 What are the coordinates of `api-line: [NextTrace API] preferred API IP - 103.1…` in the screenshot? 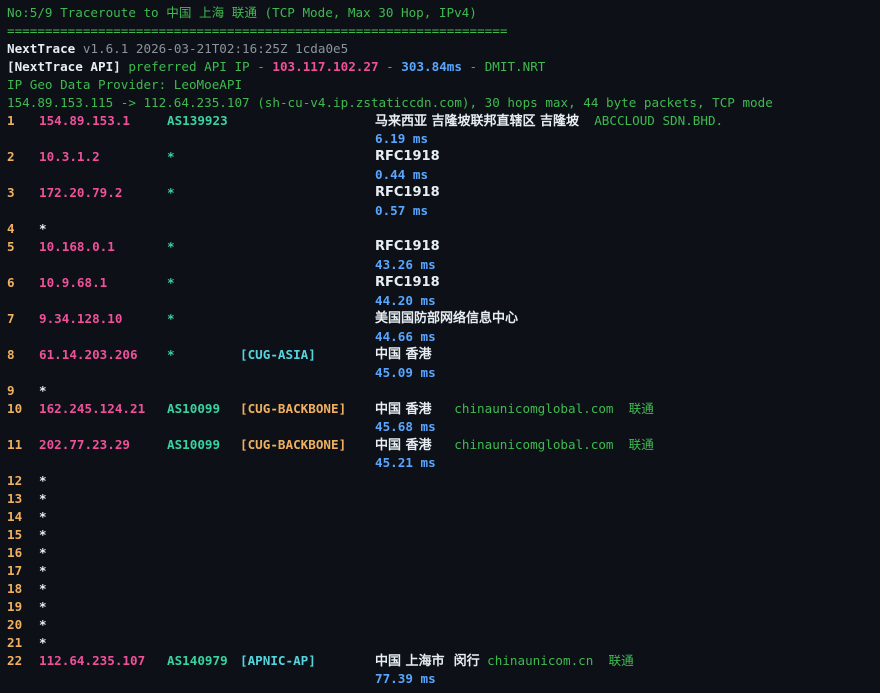 It's located at (443, 67).